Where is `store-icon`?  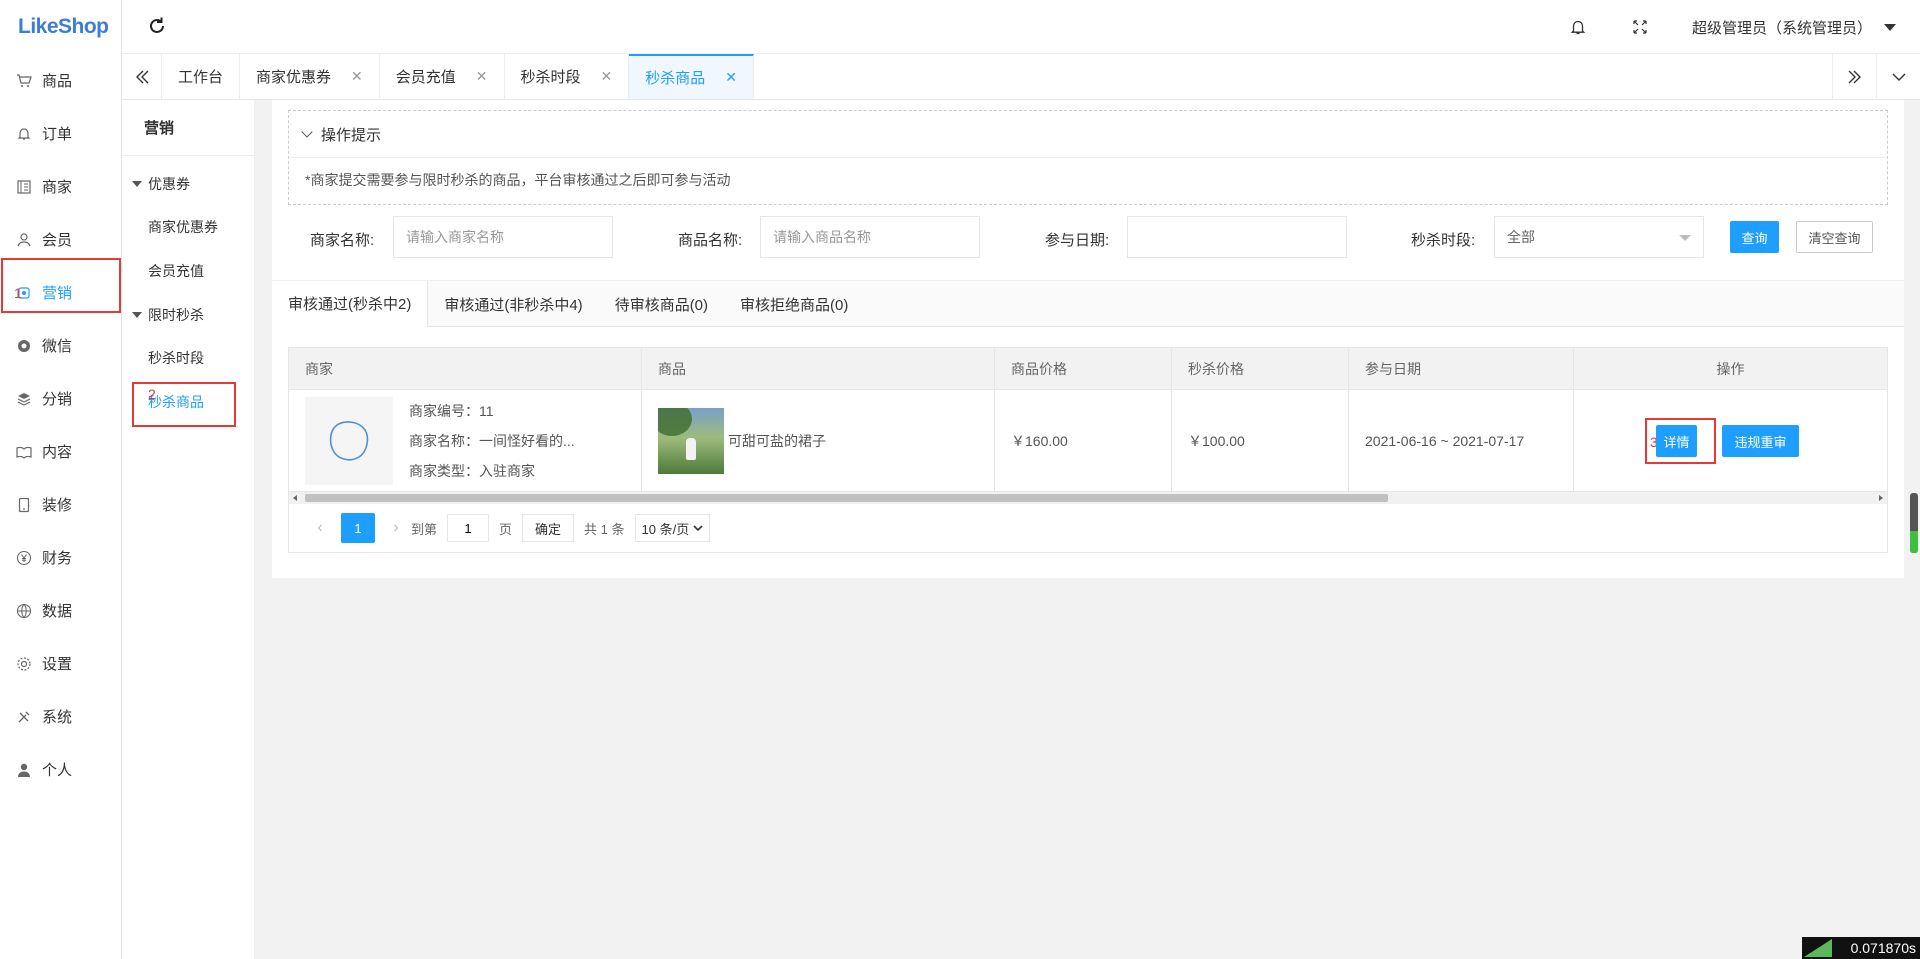 store-icon is located at coordinates (24, 187).